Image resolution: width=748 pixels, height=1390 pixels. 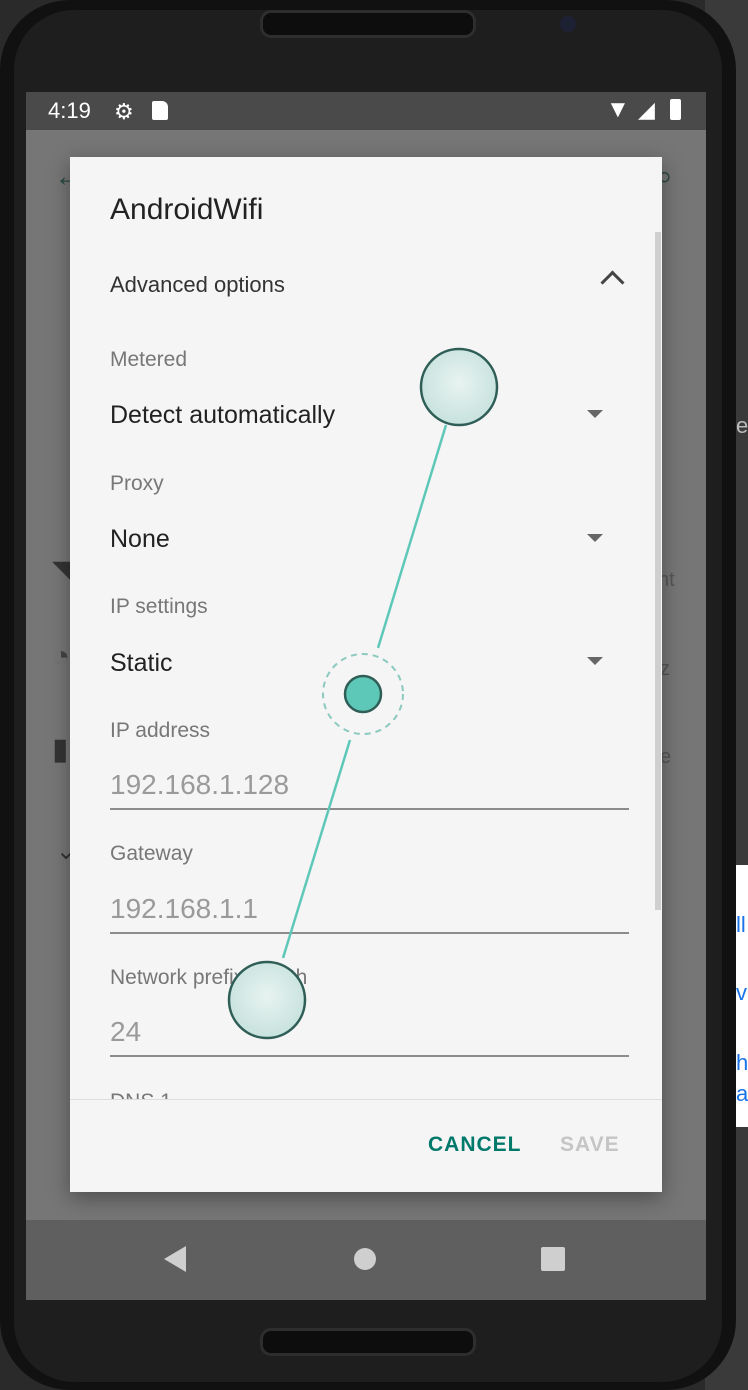 I want to click on ip-settings-label: IP settings, so click(x=159, y=606).